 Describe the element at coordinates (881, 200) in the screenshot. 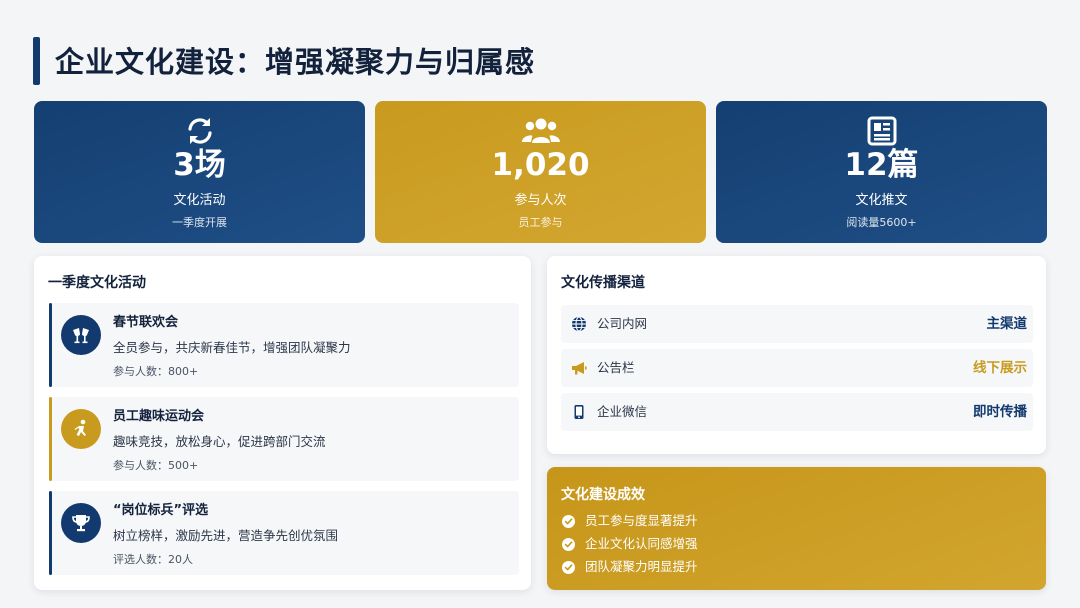

I see `stat-label: 文化推文` at that location.